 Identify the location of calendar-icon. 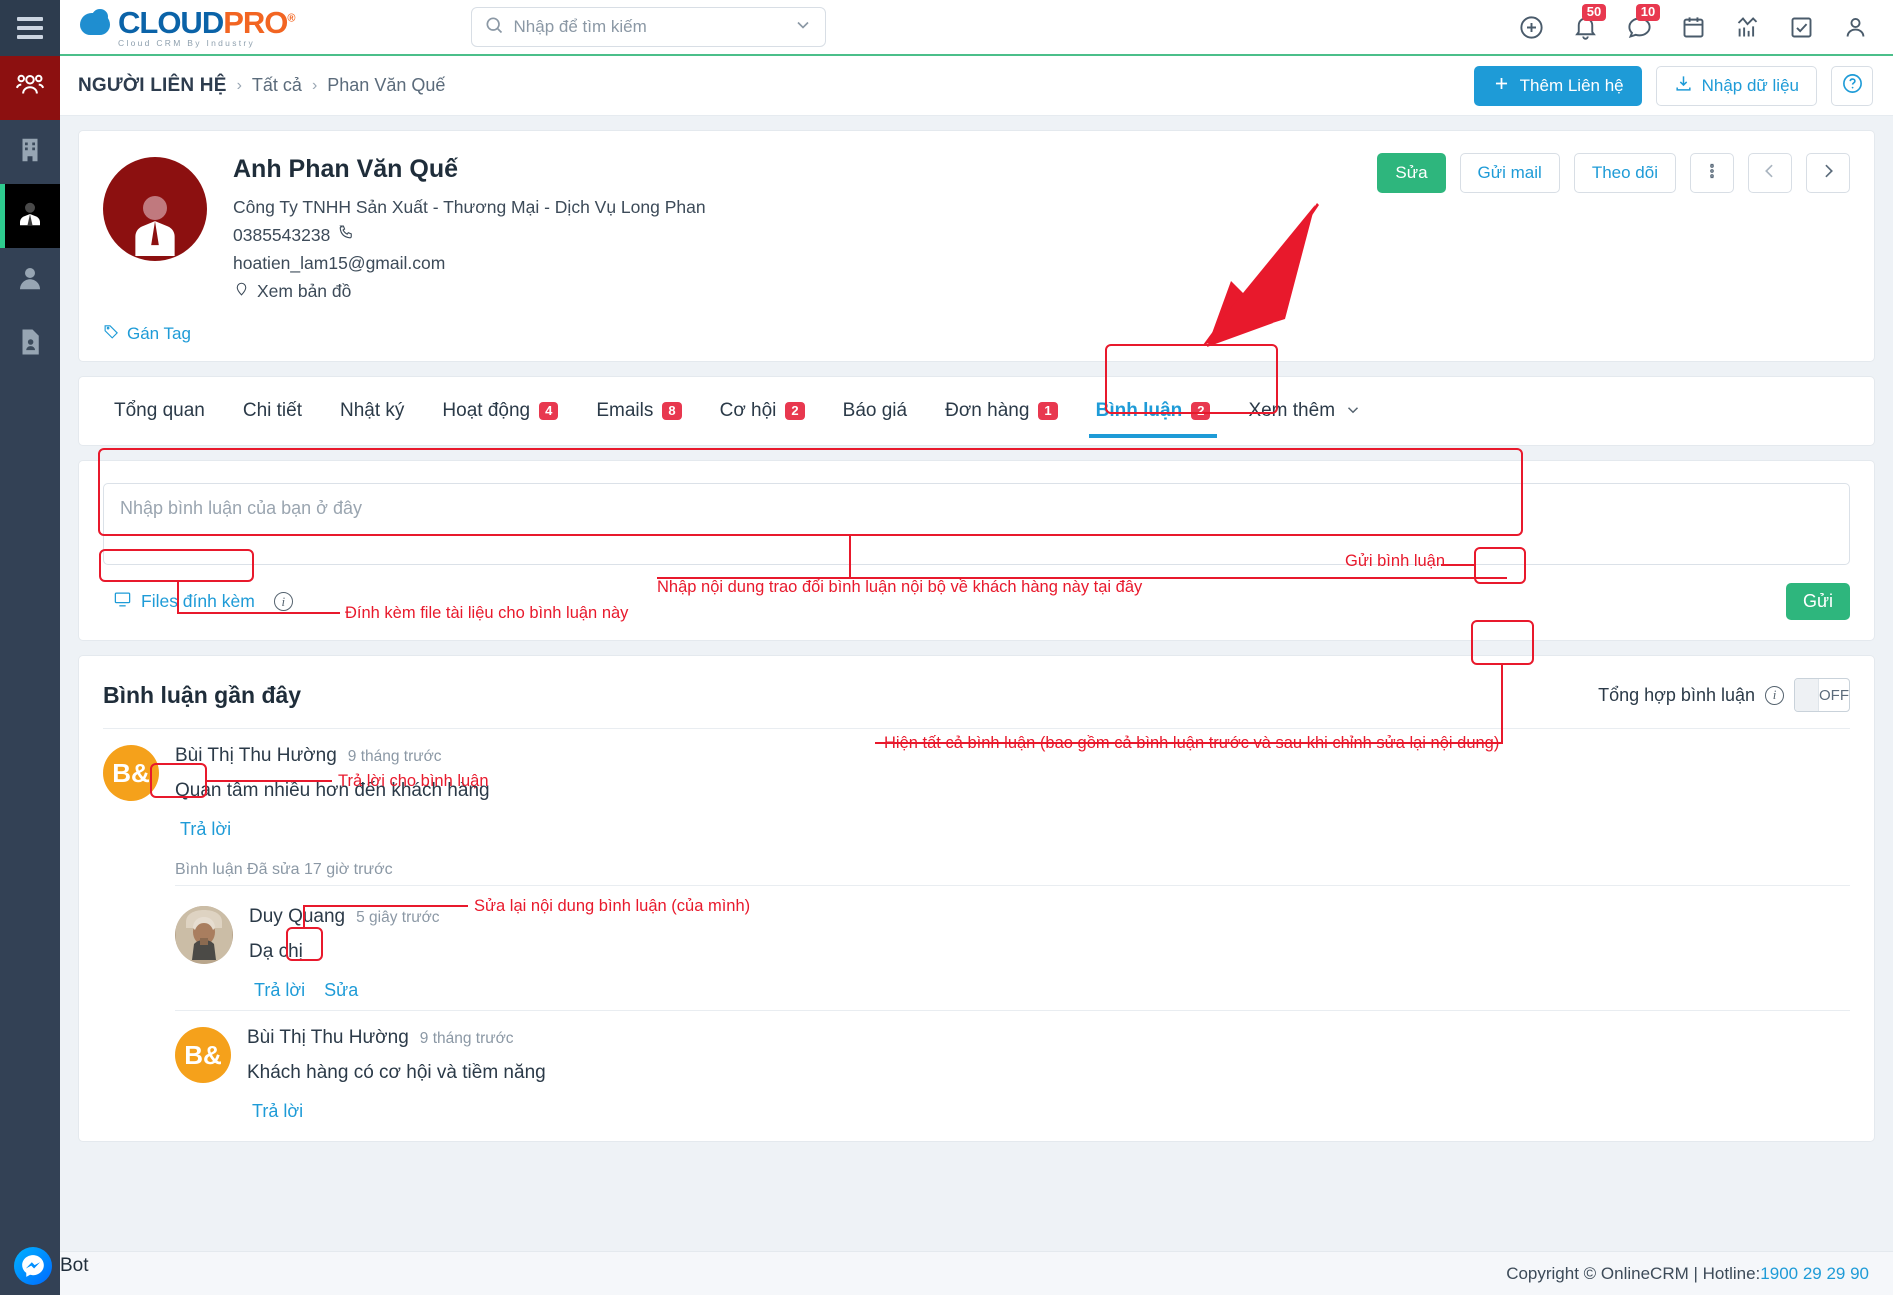
(1693, 27).